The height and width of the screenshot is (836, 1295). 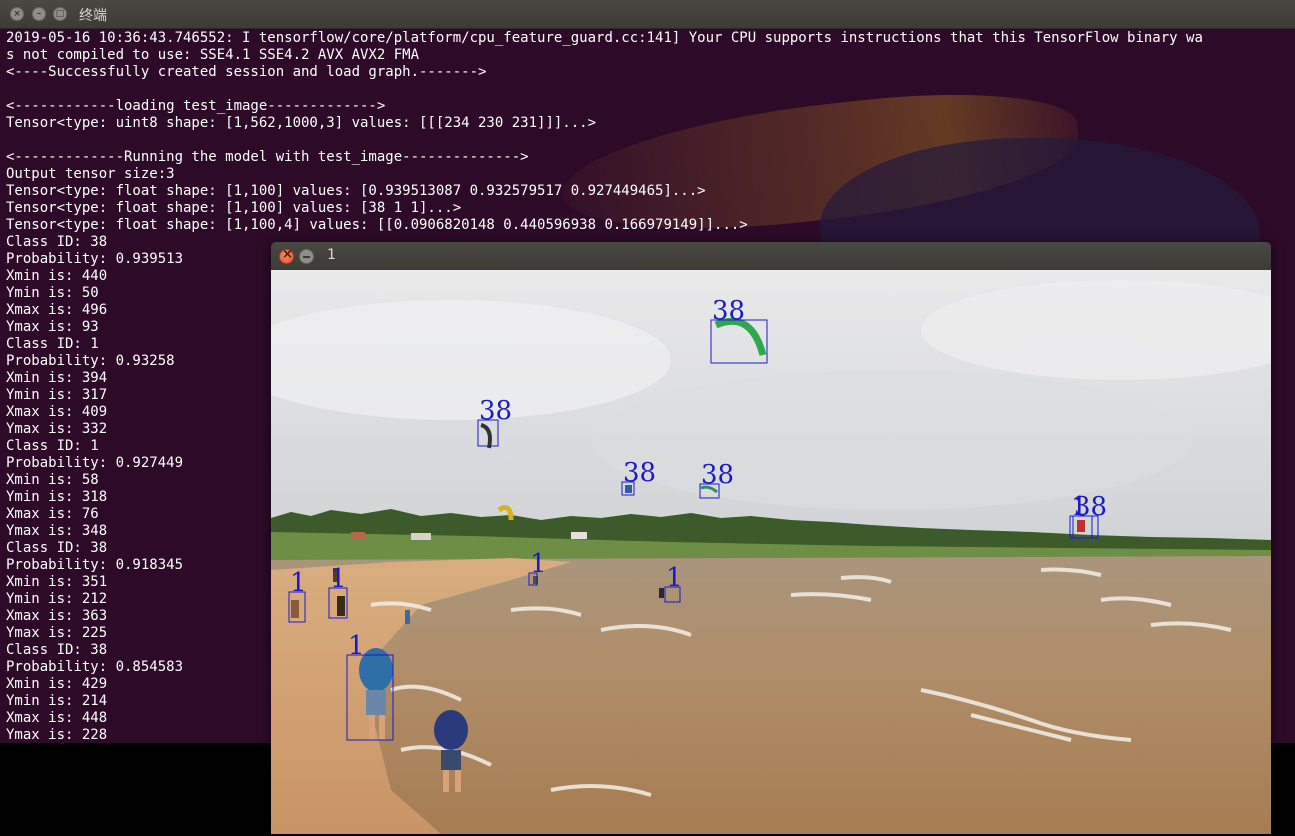 What do you see at coordinates (60, 14) in the screenshot?
I see `maximize-icon: □` at bounding box center [60, 14].